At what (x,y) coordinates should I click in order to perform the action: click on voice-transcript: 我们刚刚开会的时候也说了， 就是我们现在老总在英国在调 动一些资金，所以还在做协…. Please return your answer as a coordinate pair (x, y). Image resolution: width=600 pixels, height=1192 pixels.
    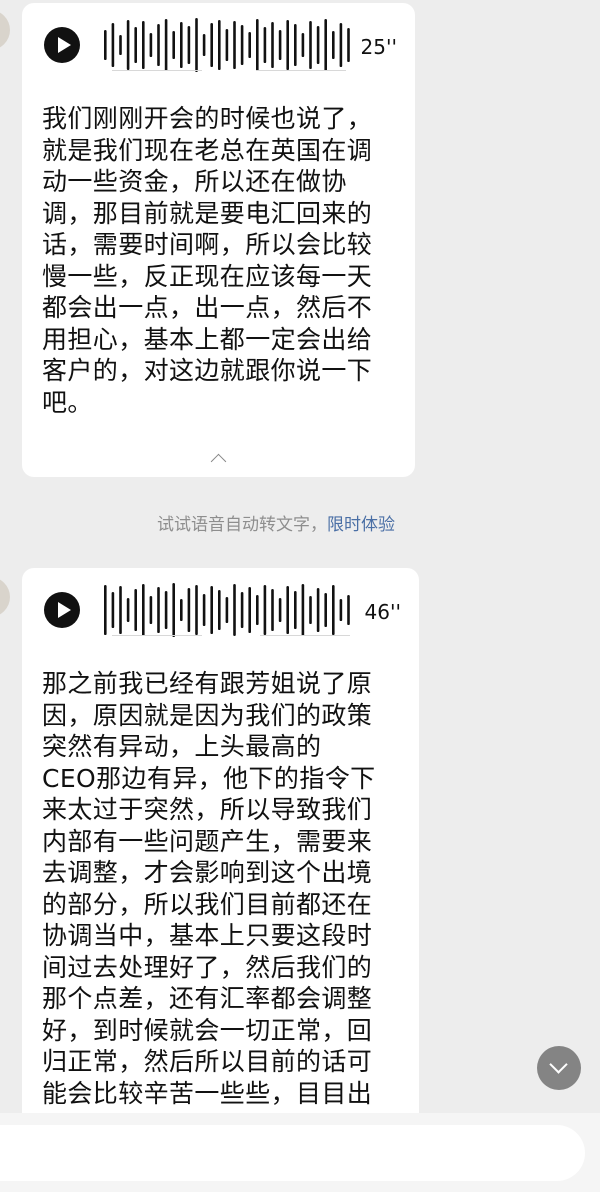
    Looking at the image, I should click on (207, 260).